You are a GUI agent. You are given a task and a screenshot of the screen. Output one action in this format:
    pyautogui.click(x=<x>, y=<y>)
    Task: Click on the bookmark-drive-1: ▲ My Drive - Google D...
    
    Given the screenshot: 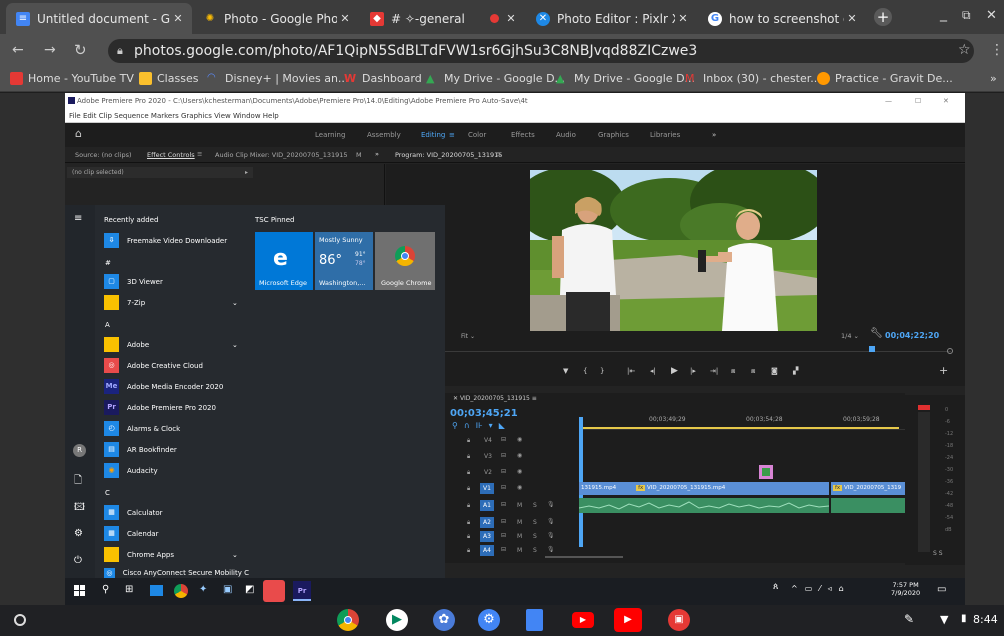 What is the action you would take?
    pyautogui.click(x=495, y=78)
    